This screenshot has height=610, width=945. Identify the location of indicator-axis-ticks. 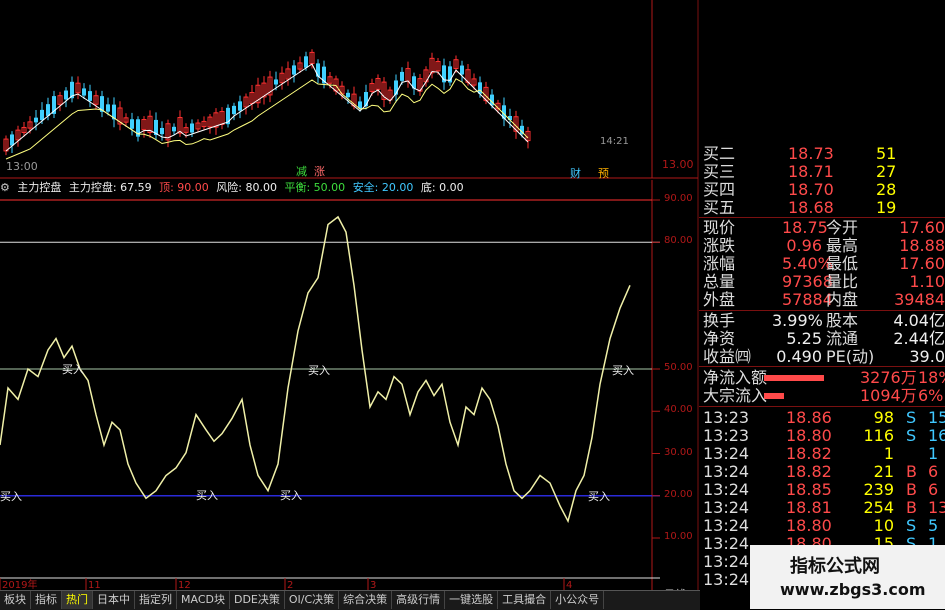
(656, 369).